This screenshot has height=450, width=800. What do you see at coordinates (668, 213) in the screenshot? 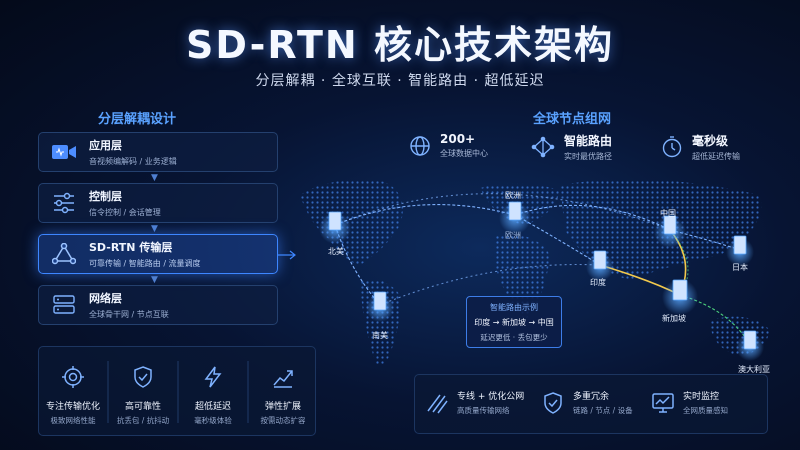
I see `node-label-china: 中国` at bounding box center [668, 213].